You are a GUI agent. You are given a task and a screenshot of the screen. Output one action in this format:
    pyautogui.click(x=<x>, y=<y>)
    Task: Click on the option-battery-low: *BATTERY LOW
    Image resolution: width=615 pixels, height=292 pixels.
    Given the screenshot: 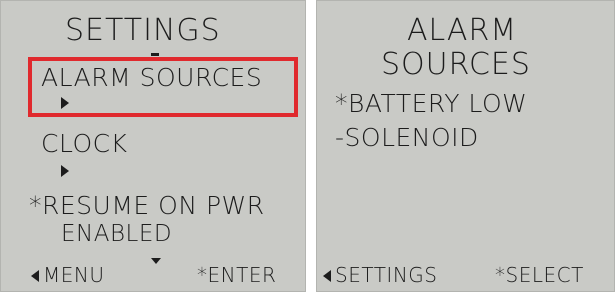 What is the action you would take?
    pyautogui.click(x=431, y=103)
    